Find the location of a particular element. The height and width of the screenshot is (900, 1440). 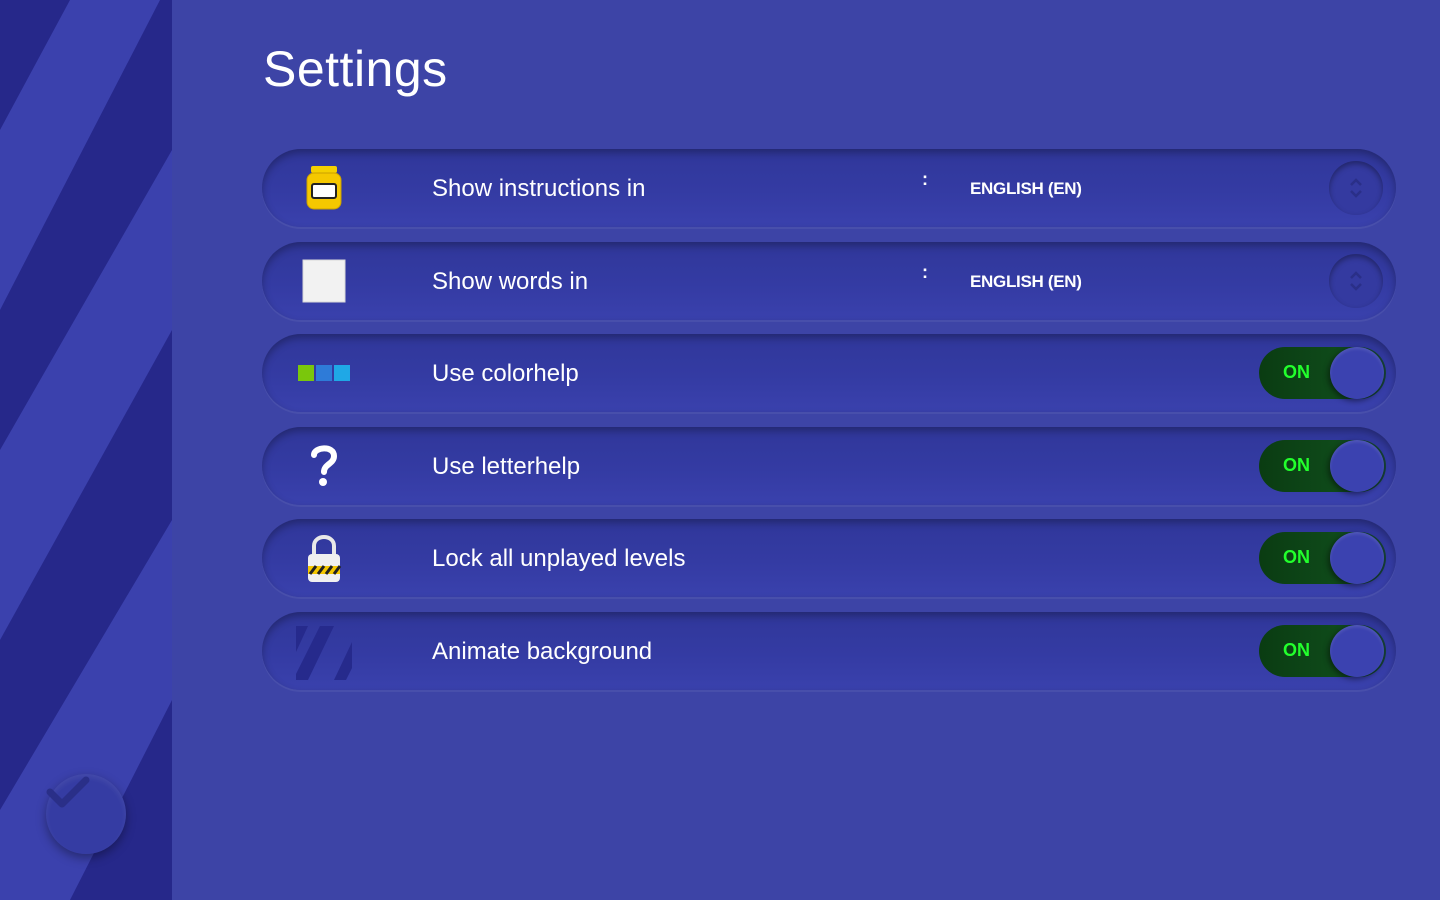

lock-levels-toggle: ON is located at coordinates (1322, 558).